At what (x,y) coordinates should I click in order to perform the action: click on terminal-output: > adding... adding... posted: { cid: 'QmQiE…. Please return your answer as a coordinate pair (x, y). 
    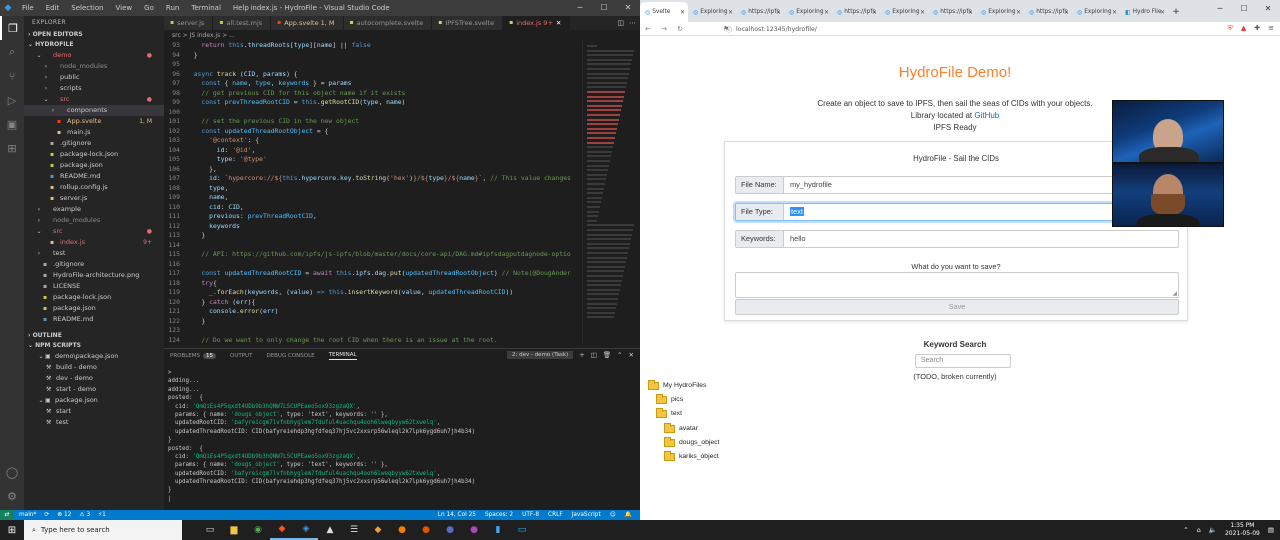
    Looking at the image, I should click on (403, 436).